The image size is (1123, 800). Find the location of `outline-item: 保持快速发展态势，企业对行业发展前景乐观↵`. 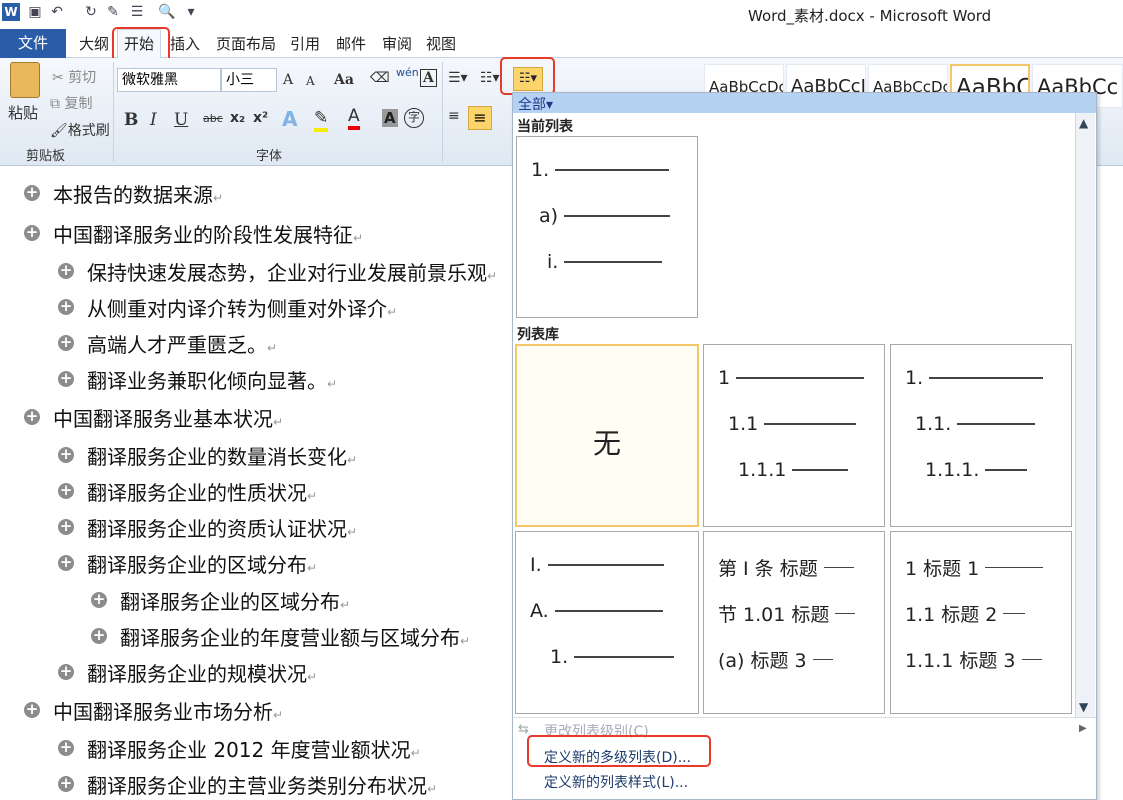

outline-item: 保持快速发展态势，企业对行业发展前景乐观↵ is located at coordinates (292, 271).